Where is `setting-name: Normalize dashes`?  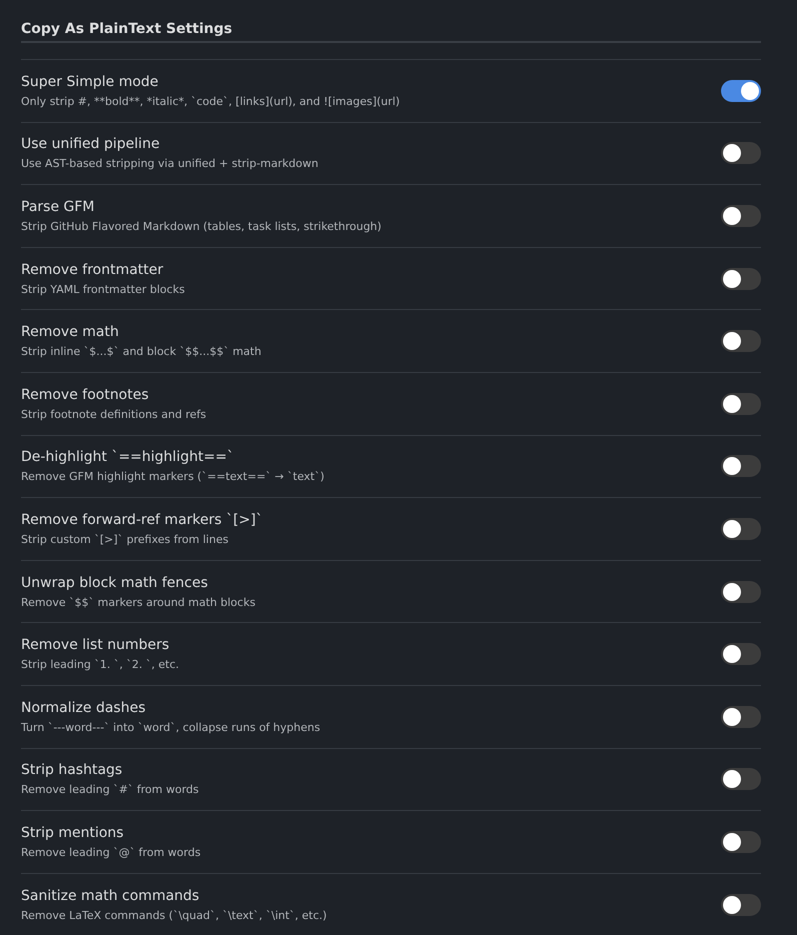
setting-name: Normalize dashes is located at coordinates (83, 707).